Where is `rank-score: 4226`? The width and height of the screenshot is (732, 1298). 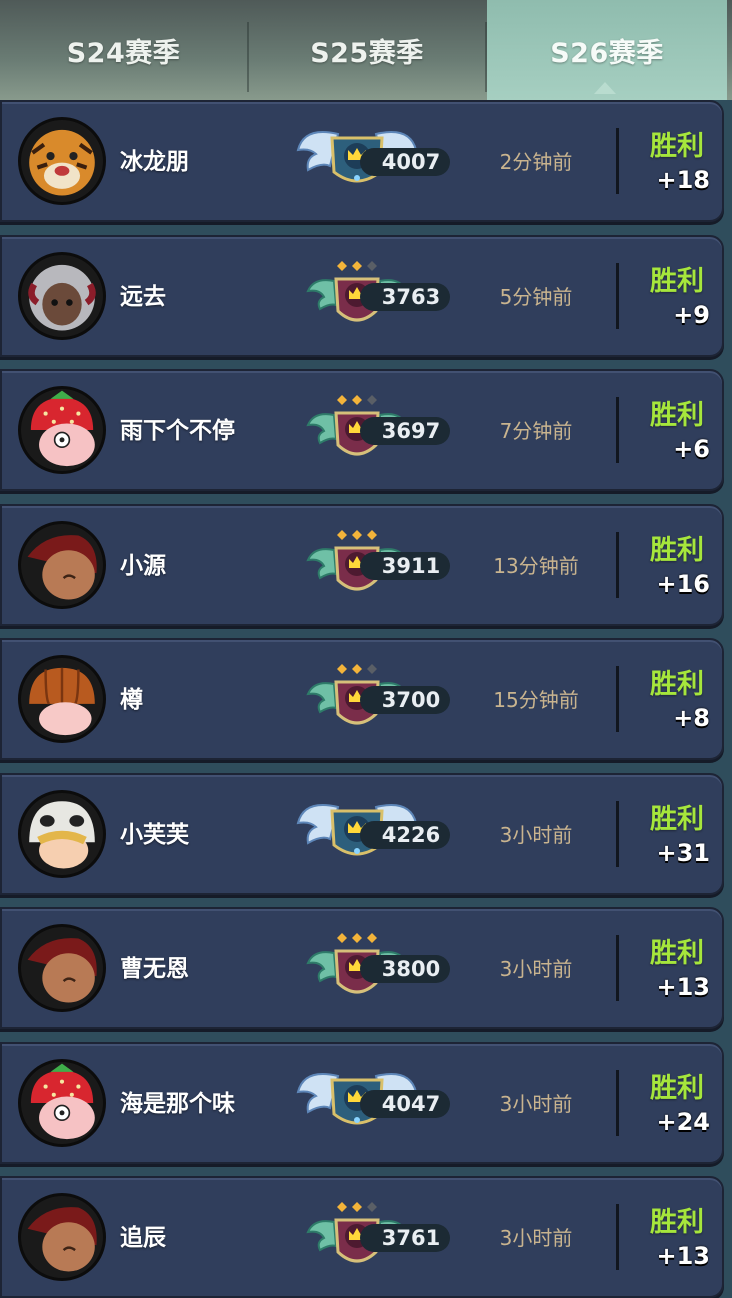
rank-score: 4226 is located at coordinates (411, 835).